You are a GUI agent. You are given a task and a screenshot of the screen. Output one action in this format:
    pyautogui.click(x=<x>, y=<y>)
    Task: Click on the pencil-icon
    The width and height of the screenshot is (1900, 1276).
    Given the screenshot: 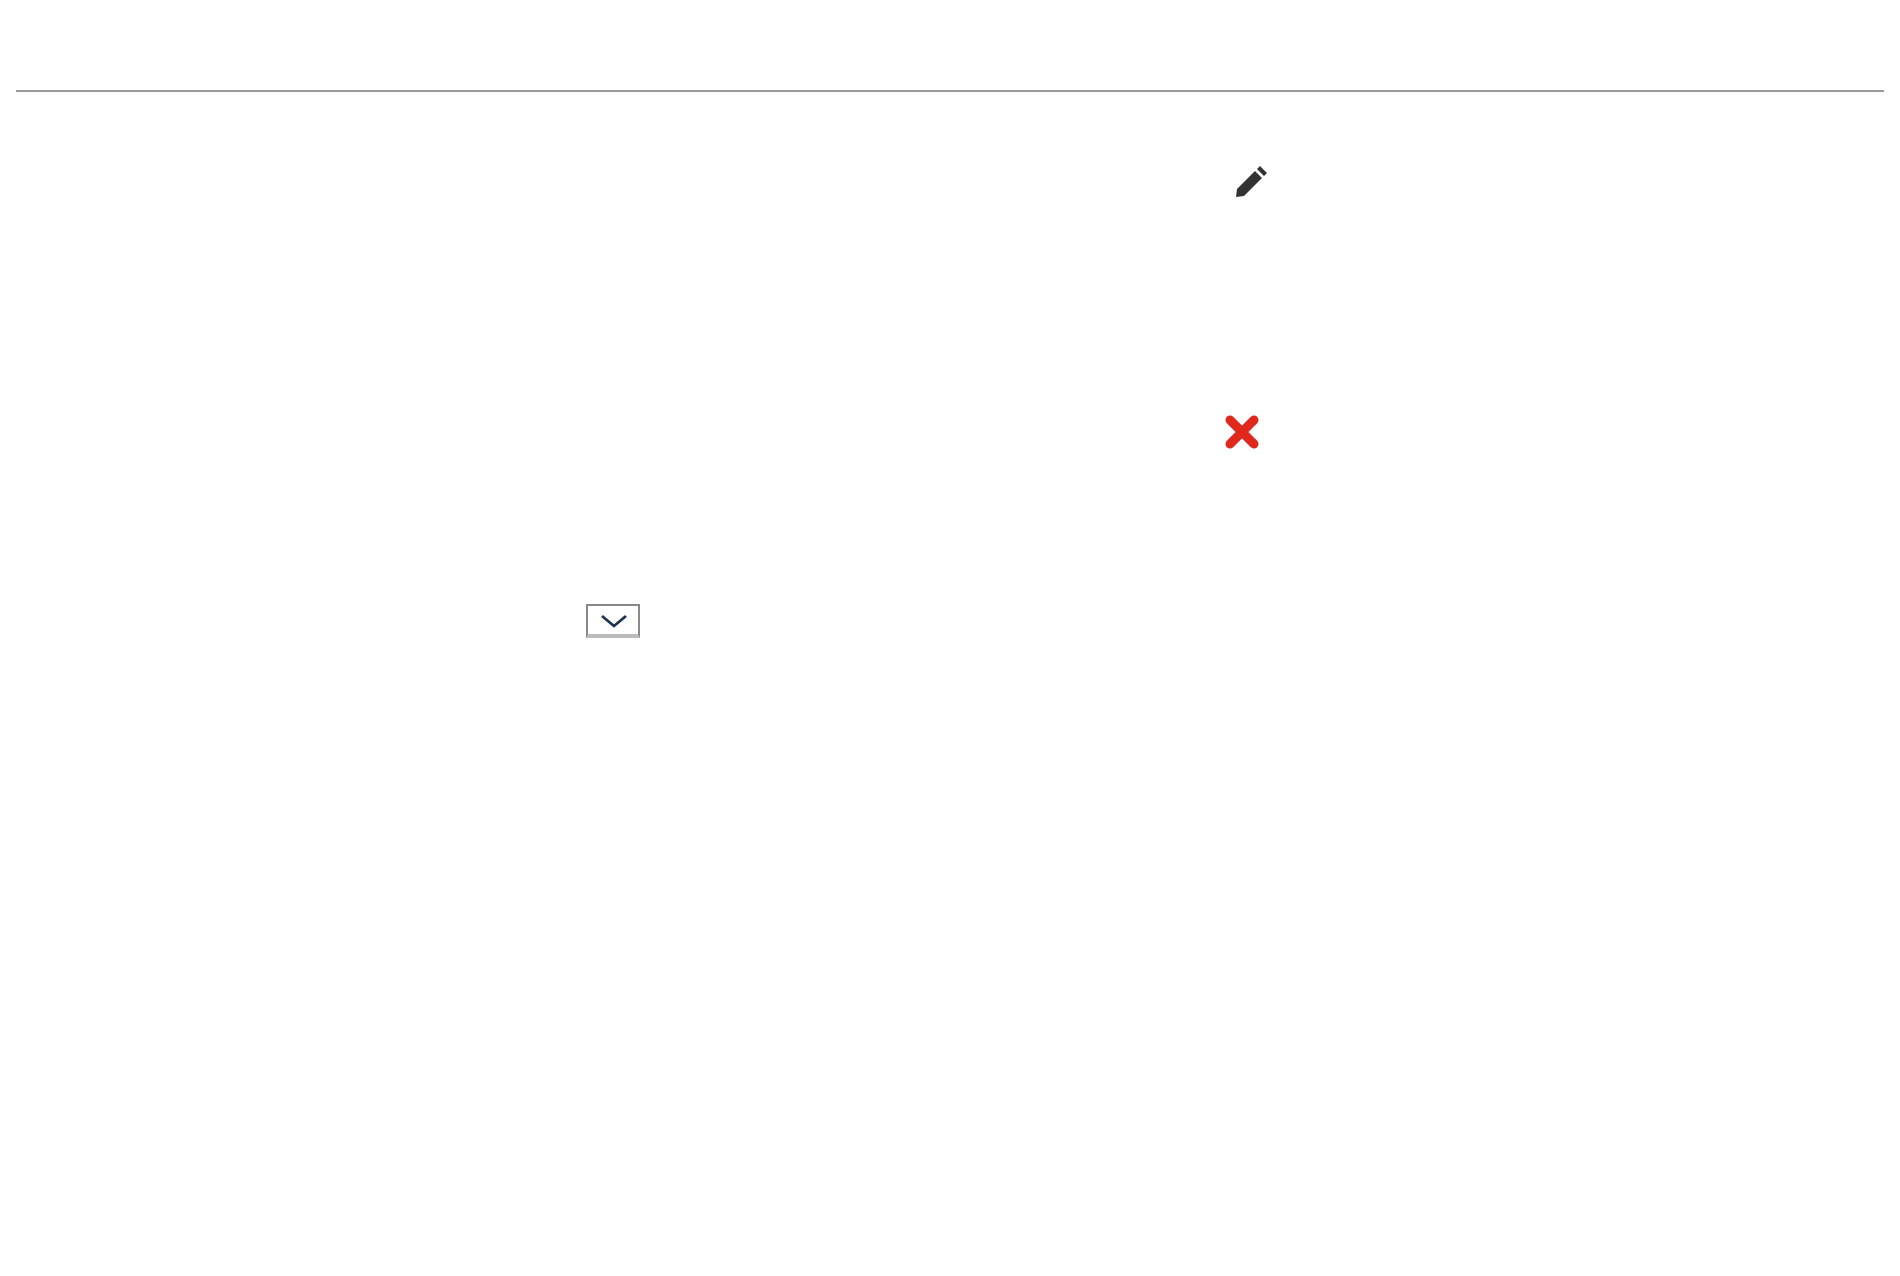 What is the action you would take?
    pyautogui.click(x=1252, y=181)
    